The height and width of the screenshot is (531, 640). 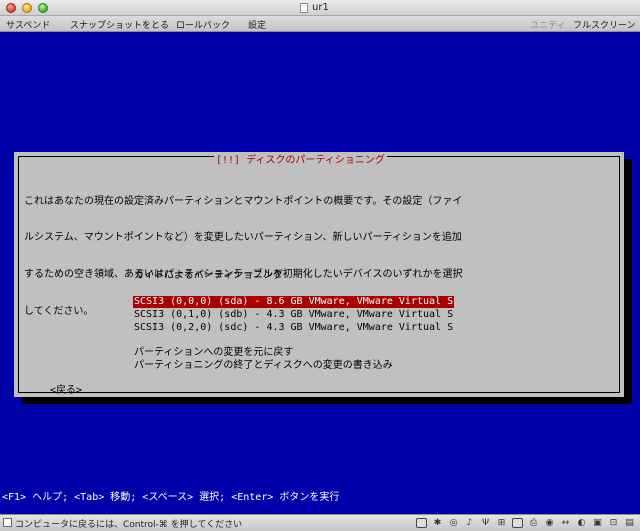 I want to click on menu-item-finish: パーティショニングの終了とディスクへの変更の書き込み, so click(x=263, y=366).